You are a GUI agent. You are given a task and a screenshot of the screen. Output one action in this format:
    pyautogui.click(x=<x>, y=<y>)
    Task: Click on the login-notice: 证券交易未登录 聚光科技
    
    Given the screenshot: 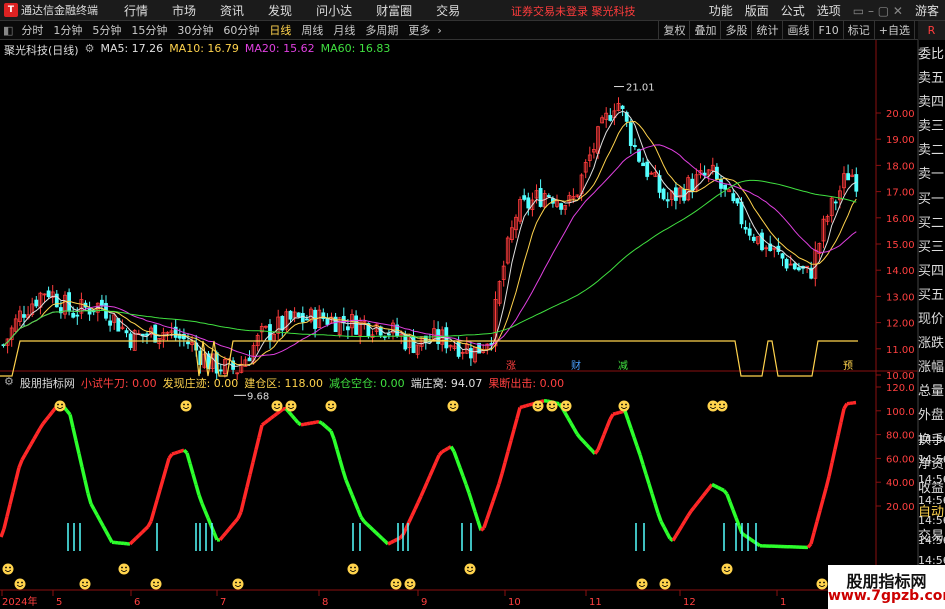 What is the action you would take?
    pyautogui.click(x=573, y=11)
    